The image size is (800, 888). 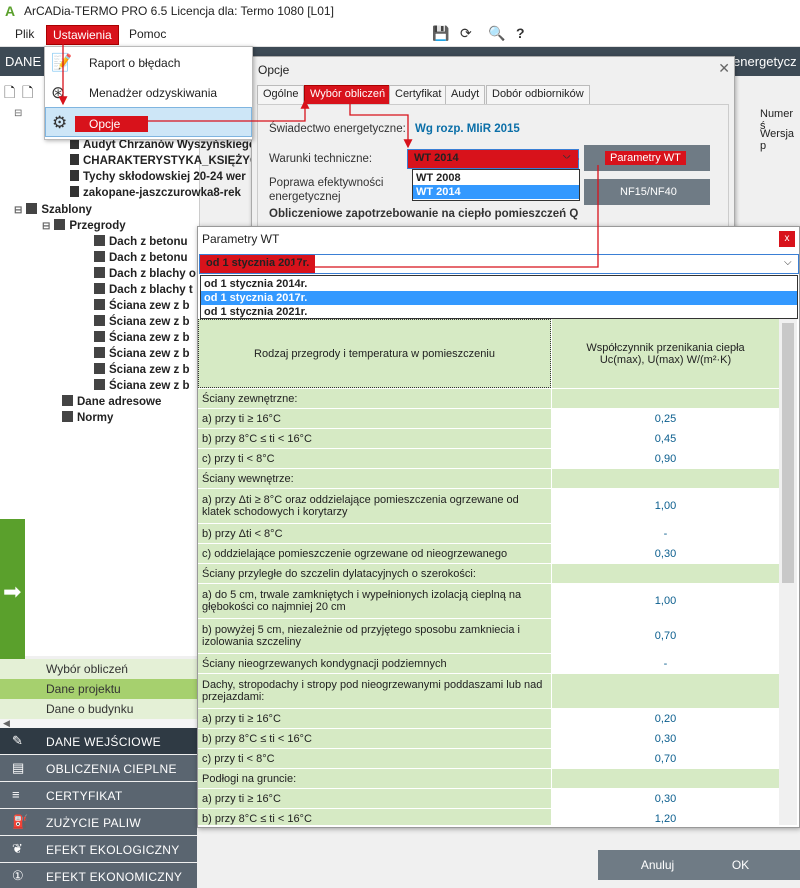 I want to click on warunki-select: WT 2014 ⌵, so click(x=493, y=159).